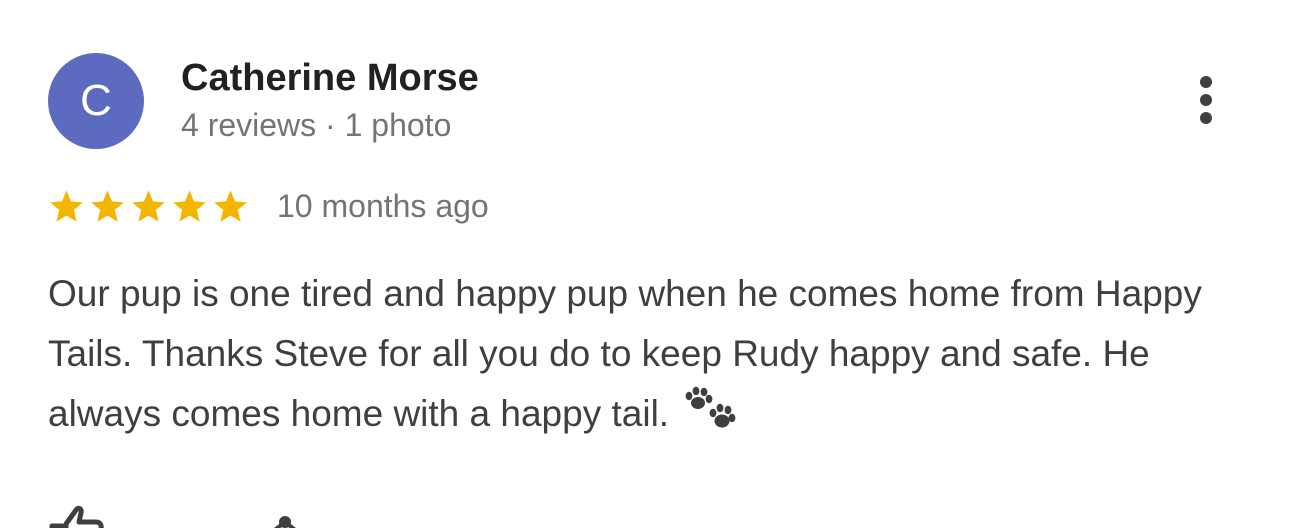 This screenshot has height=528, width=1290. Describe the element at coordinates (383, 206) in the screenshot. I see `review-time: 10 months ago` at that location.